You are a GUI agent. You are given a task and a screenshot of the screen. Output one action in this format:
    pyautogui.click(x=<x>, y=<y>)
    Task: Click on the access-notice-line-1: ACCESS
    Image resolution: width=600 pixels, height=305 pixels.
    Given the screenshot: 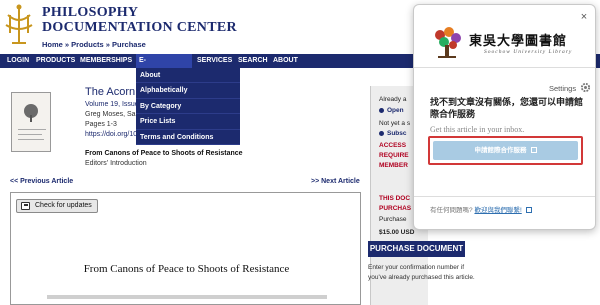 What is the action you would take?
    pyautogui.click(x=393, y=145)
    